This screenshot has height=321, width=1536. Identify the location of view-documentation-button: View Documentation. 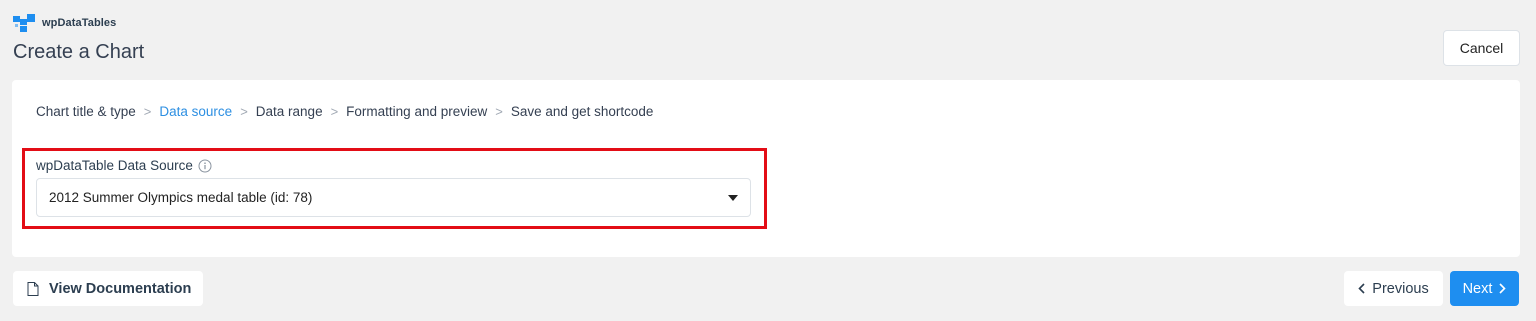
(108, 288).